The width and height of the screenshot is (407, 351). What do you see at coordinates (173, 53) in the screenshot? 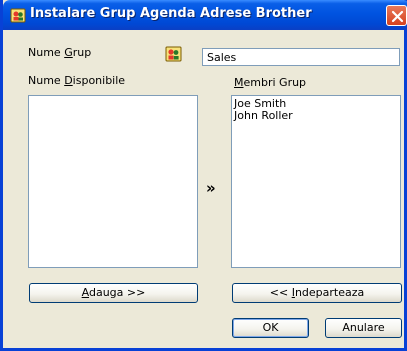
I see `group-people-icon` at bounding box center [173, 53].